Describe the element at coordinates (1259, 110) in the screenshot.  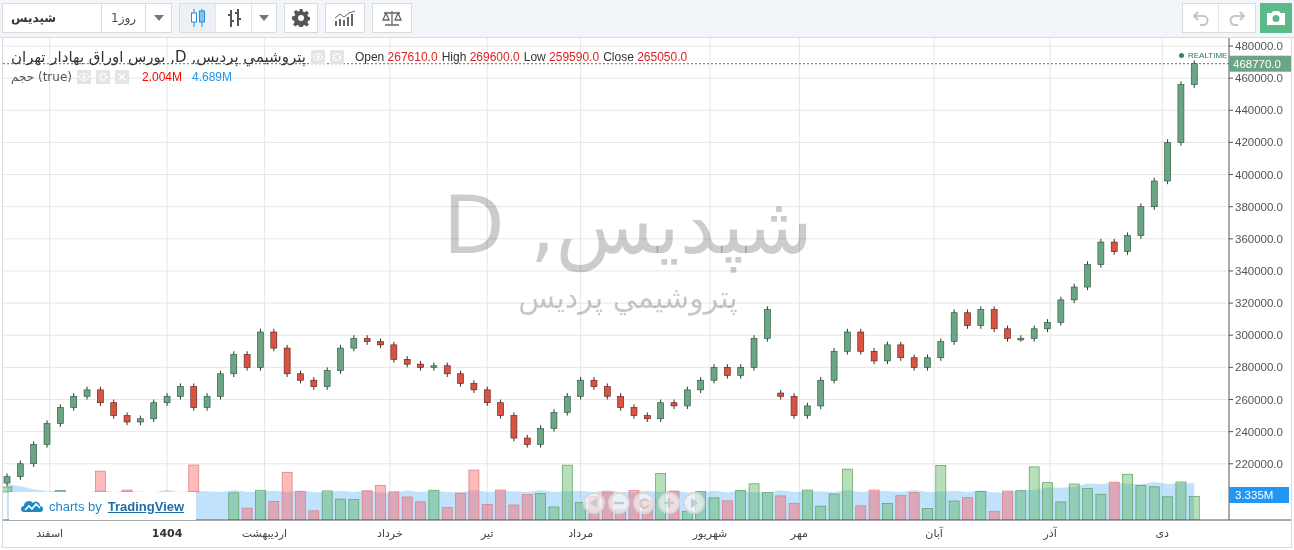
I see `price-label: 440000.0` at that location.